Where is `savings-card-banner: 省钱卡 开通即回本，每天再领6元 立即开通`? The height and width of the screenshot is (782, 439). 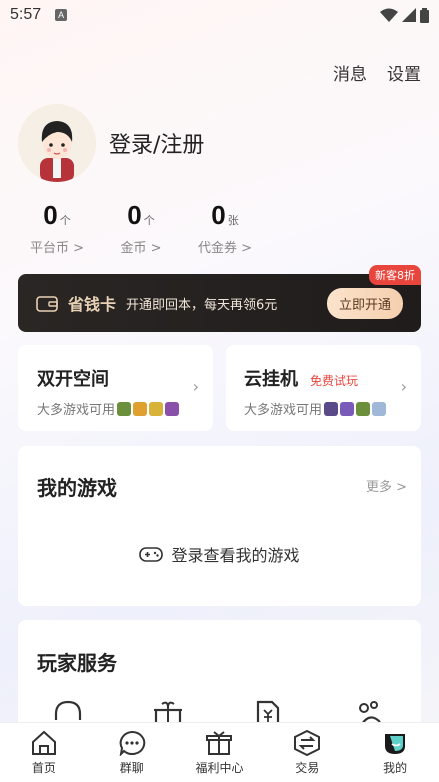 savings-card-banner: 省钱卡 开通即回本，每天再领6元 立即开通 is located at coordinates (219, 303).